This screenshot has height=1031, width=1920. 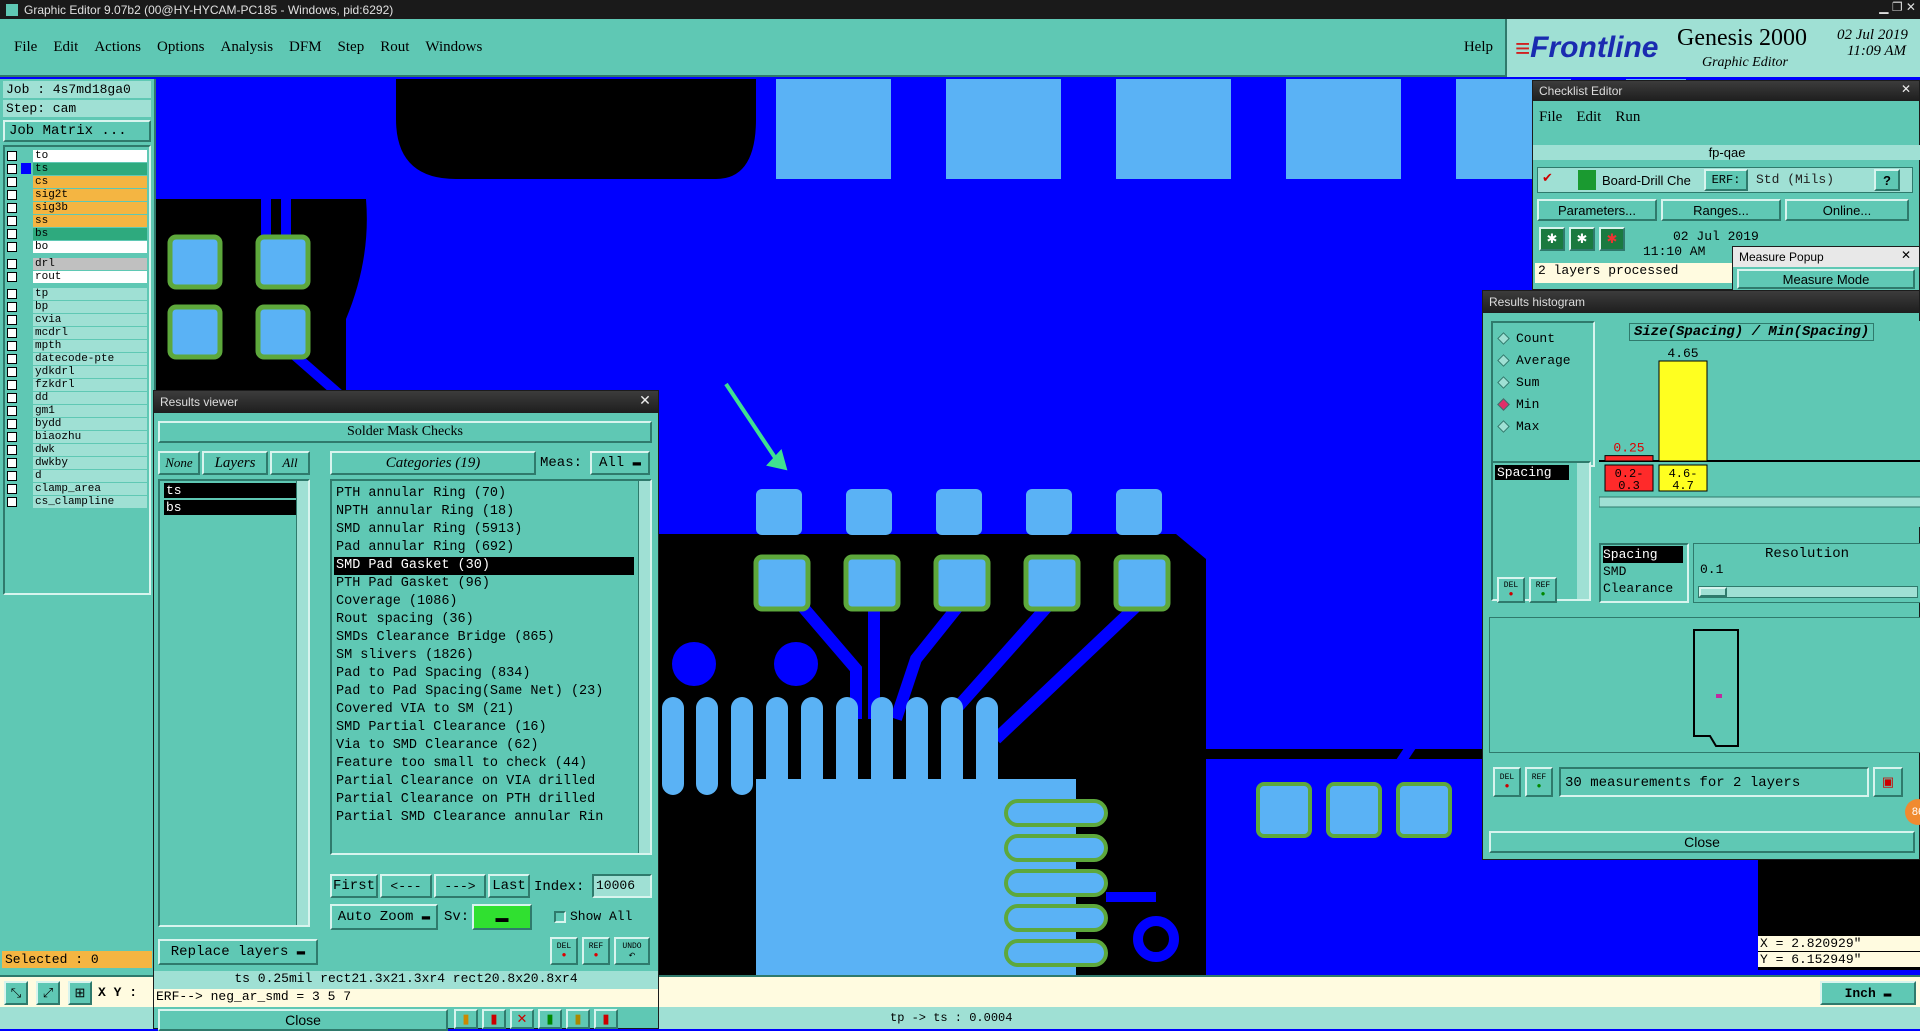 What do you see at coordinates (290, 463) in the screenshot?
I see `all-button: All` at bounding box center [290, 463].